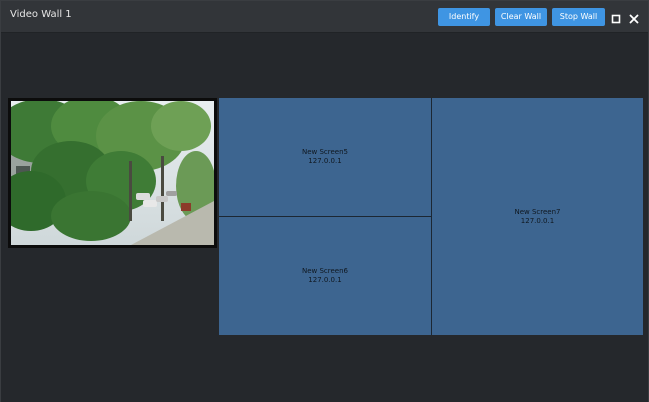 This screenshot has width=649, height=402. I want to click on video-feed-tile, so click(112, 173).